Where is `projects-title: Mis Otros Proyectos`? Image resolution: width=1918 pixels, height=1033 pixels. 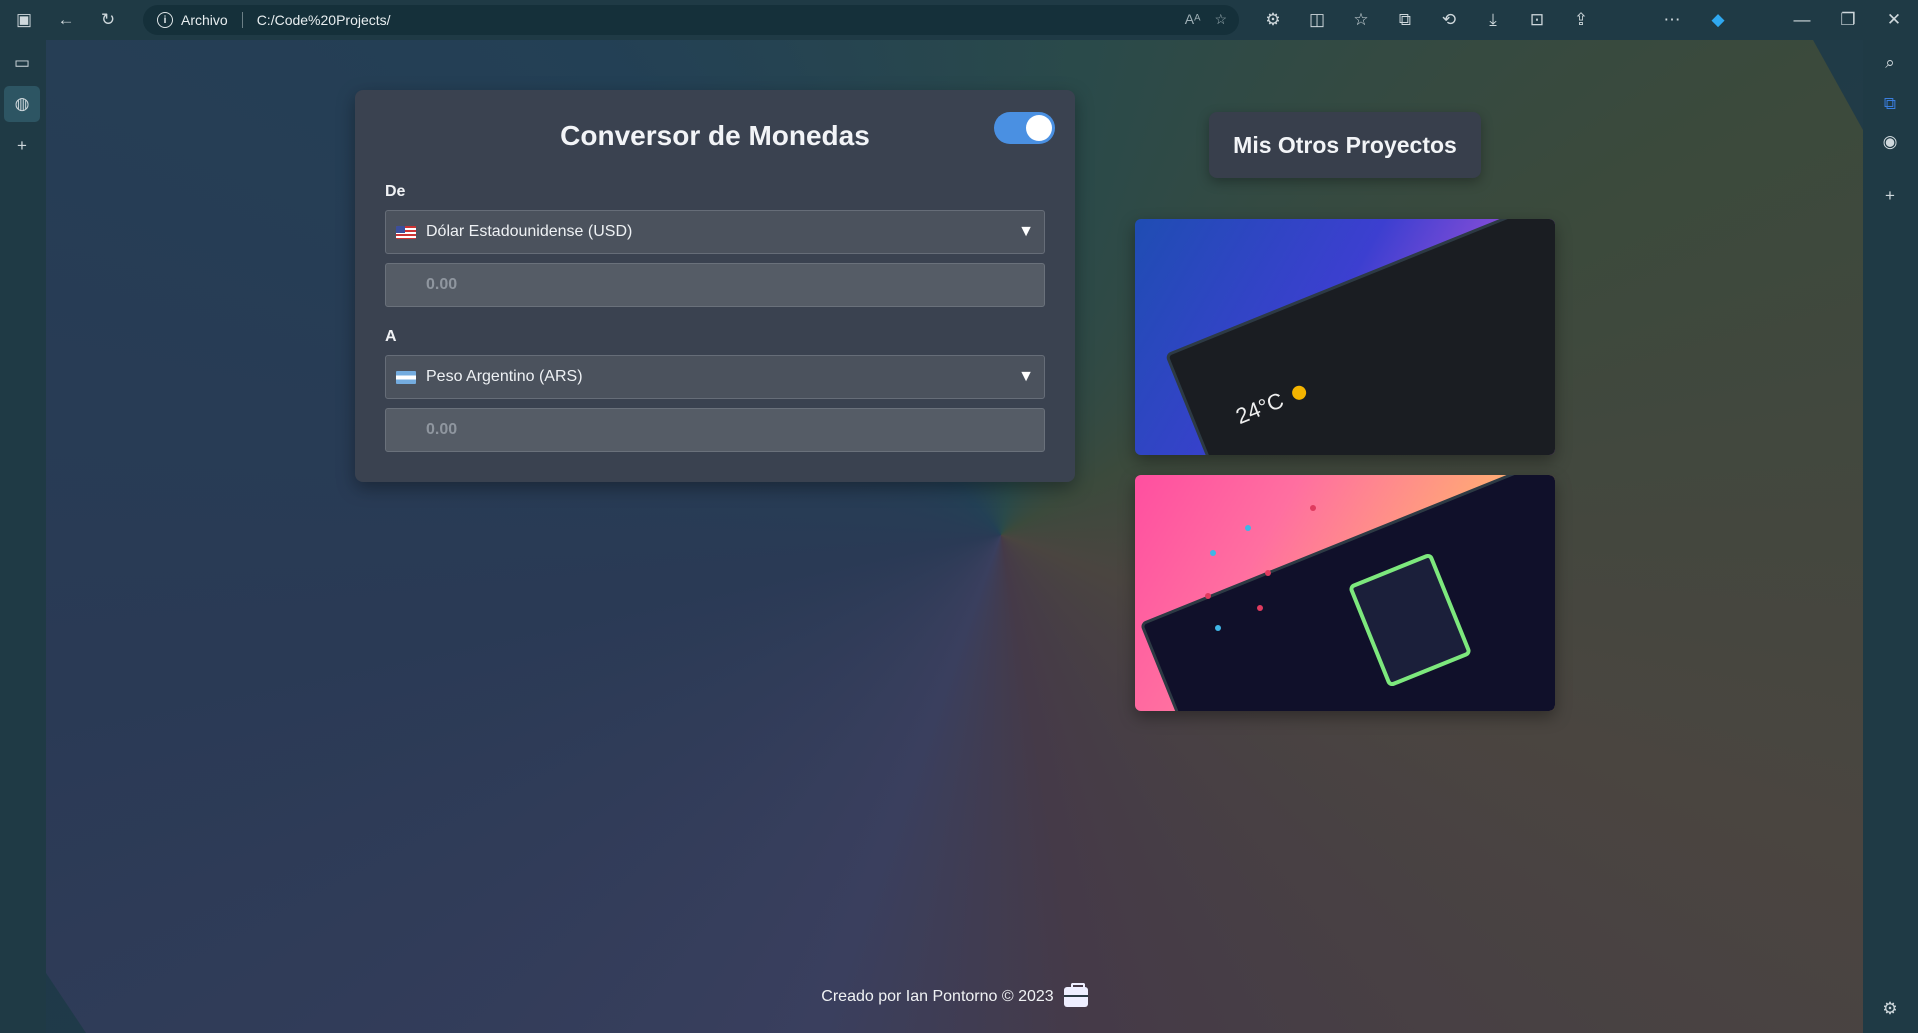
projects-title: Mis Otros Proyectos is located at coordinates (1345, 145).